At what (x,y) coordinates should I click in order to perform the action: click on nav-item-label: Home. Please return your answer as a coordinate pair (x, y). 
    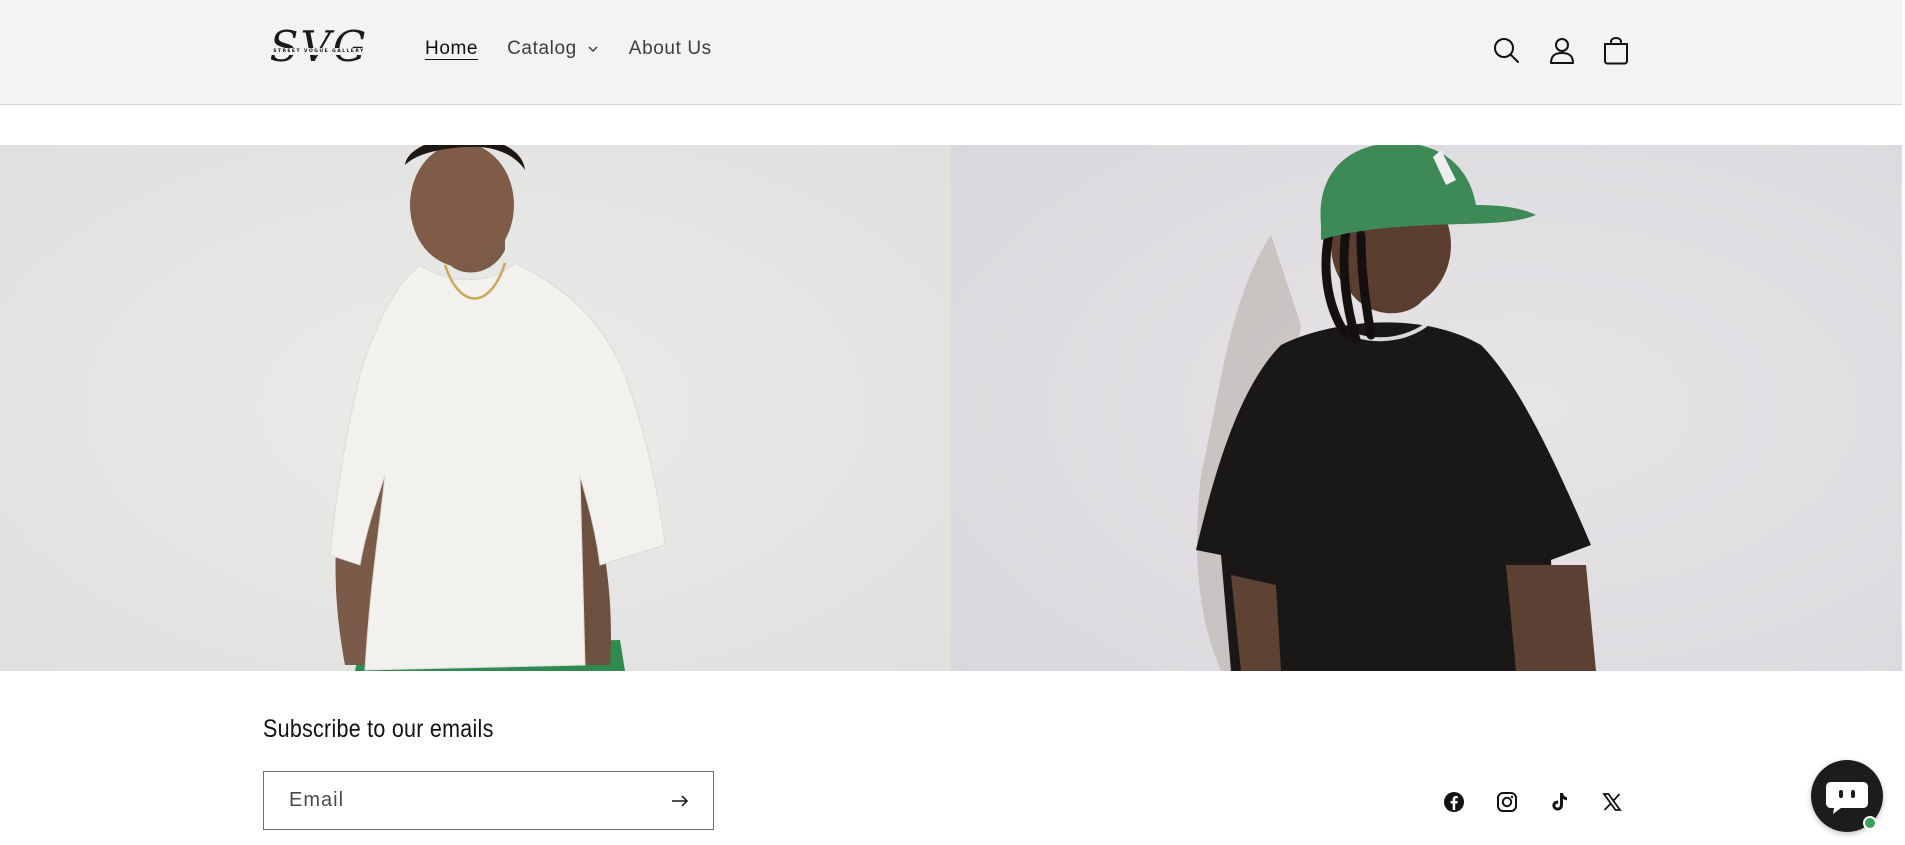
    Looking at the image, I should click on (452, 48).